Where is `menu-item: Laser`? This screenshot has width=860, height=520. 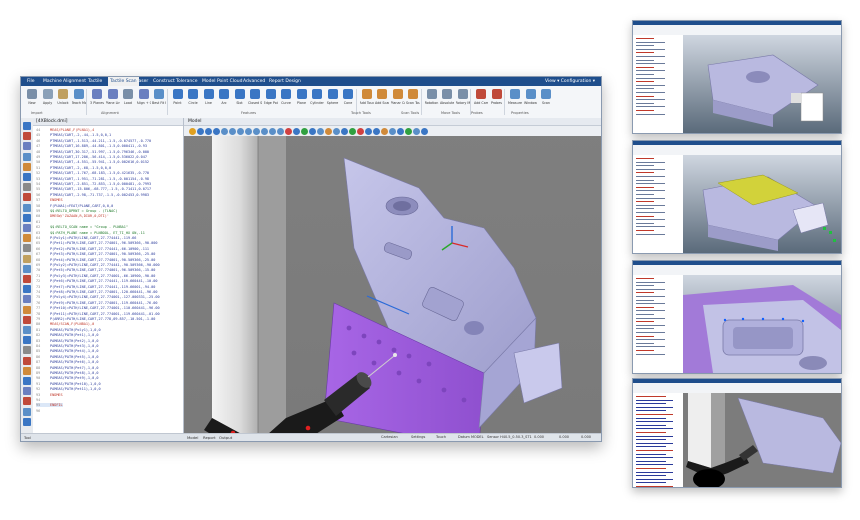
menu-item: Laser is located at coordinates (142, 81).